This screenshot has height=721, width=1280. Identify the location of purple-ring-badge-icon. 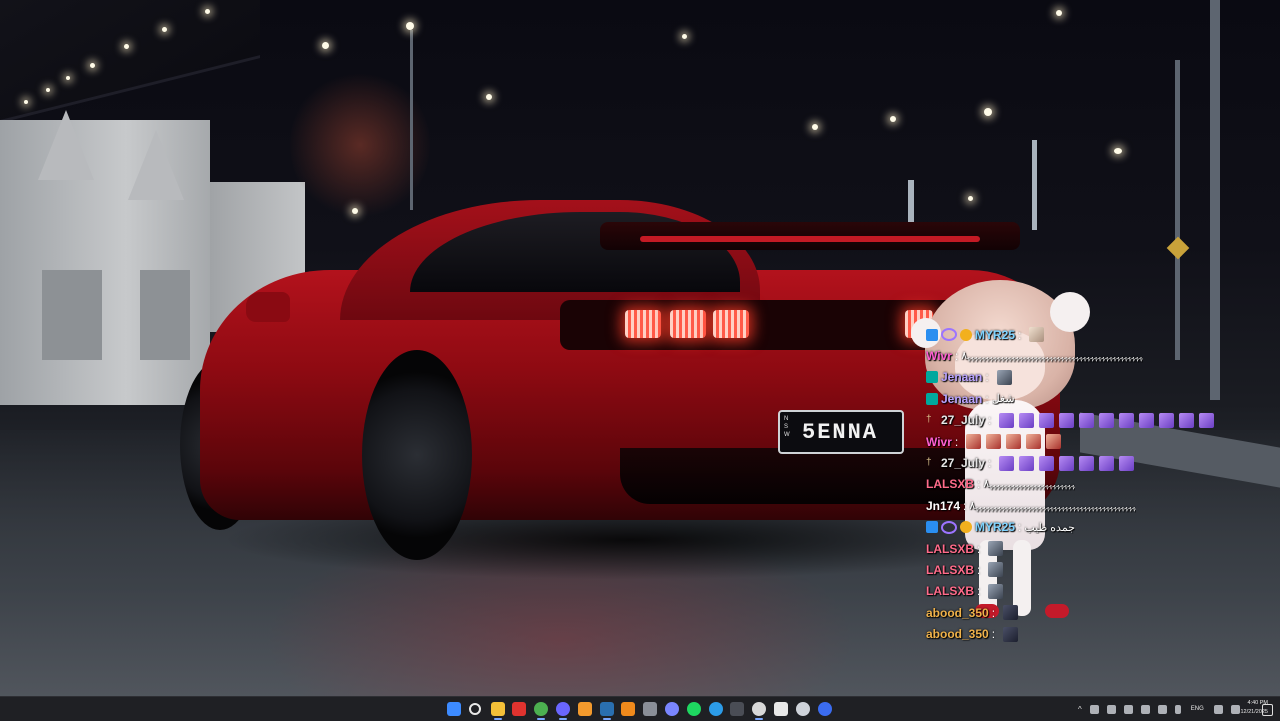
(949, 335).